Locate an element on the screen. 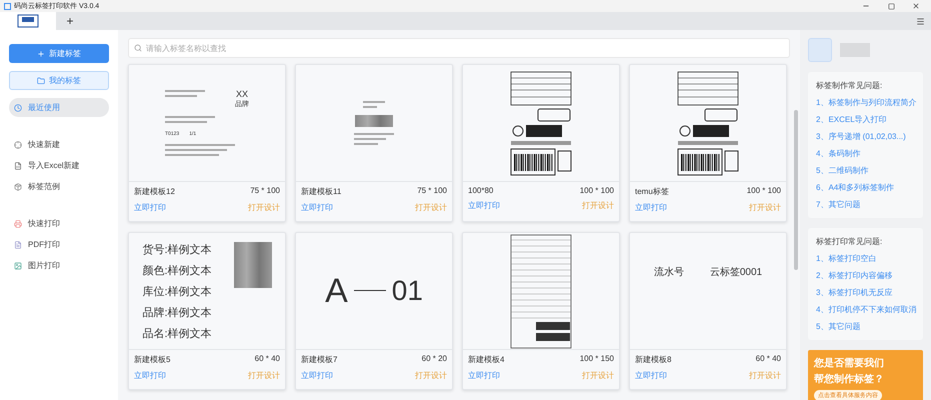 The width and height of the screenshot is (931, 400). spreadsheet-icon is located at coordinates (18, 166).